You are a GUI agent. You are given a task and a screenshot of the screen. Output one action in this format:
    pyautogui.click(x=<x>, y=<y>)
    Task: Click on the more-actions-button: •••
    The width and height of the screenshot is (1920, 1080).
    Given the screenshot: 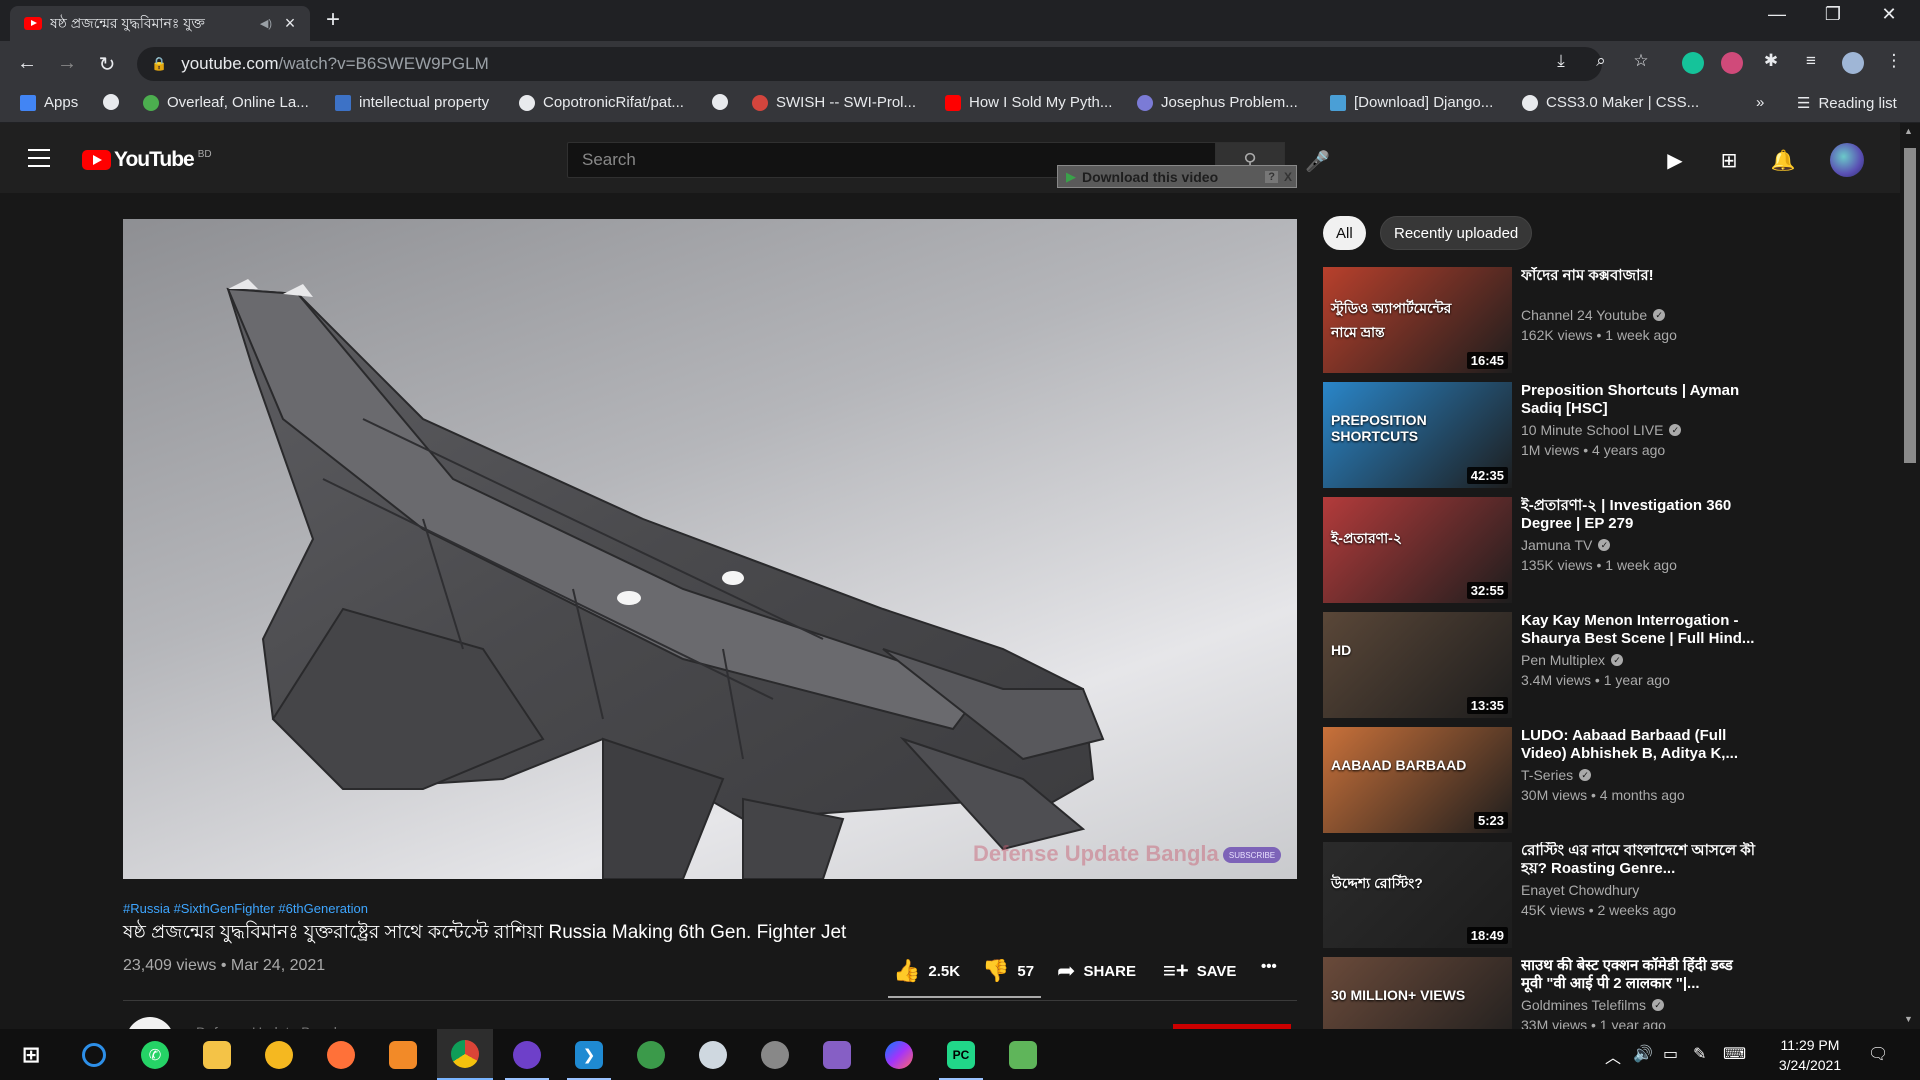 What is the action you would take?
    pyautogui.click(x=1269, y=966)
    